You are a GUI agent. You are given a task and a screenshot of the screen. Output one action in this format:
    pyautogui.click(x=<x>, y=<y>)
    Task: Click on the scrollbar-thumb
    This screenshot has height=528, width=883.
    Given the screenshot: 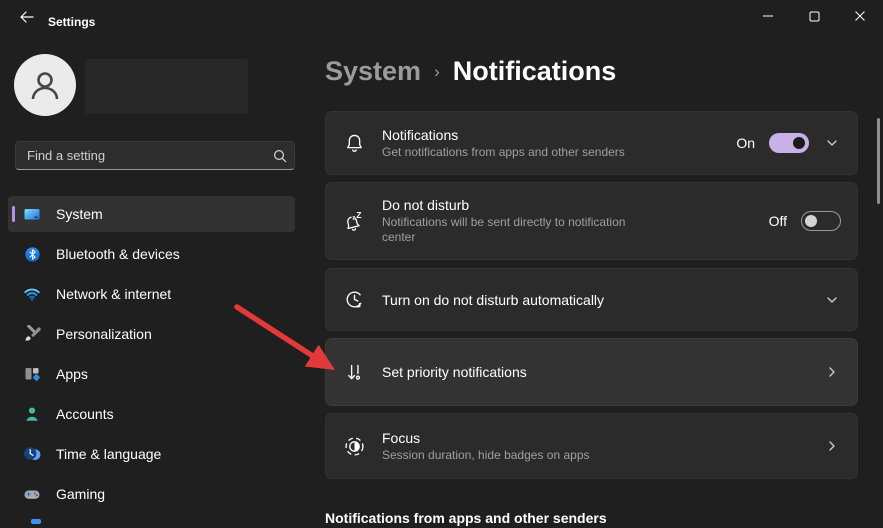 What is the action you would take?
    pyautogui.click(x=878, y=161)
    